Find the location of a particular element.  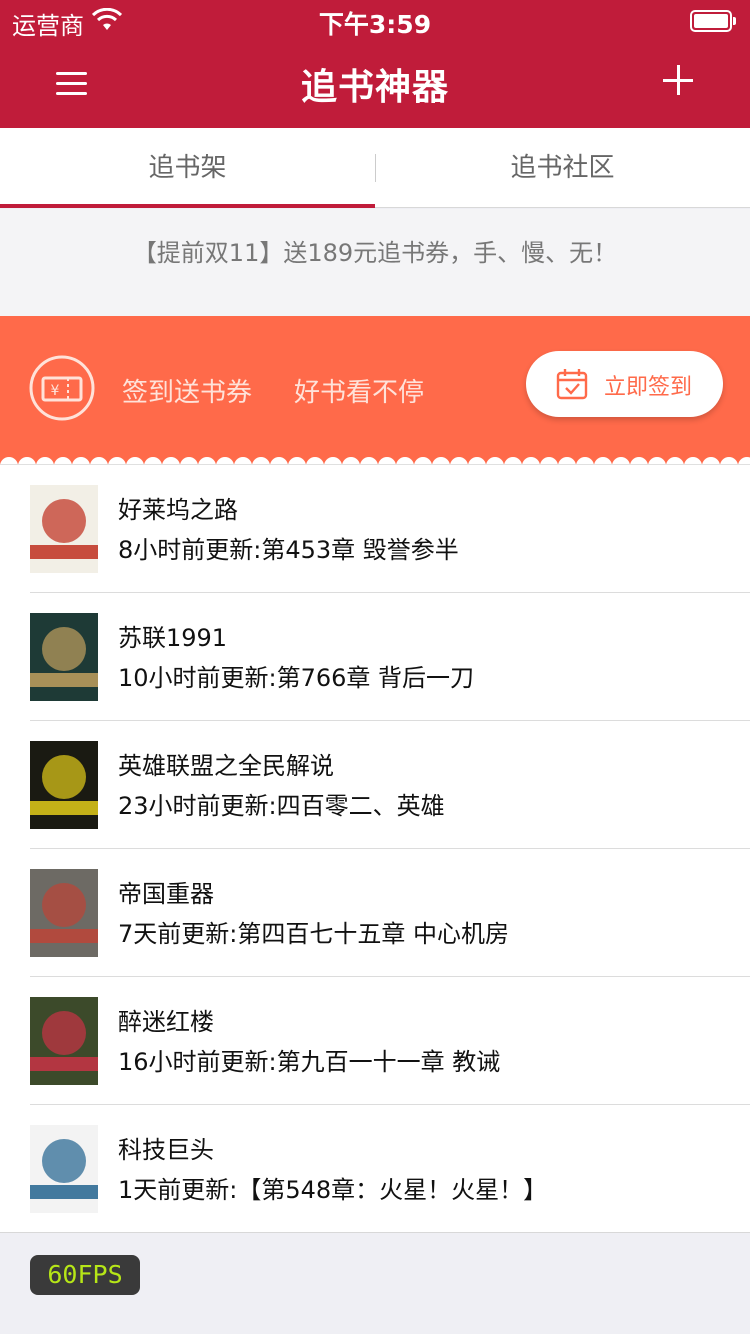

battery-icon is located at coordinates (713, 21).